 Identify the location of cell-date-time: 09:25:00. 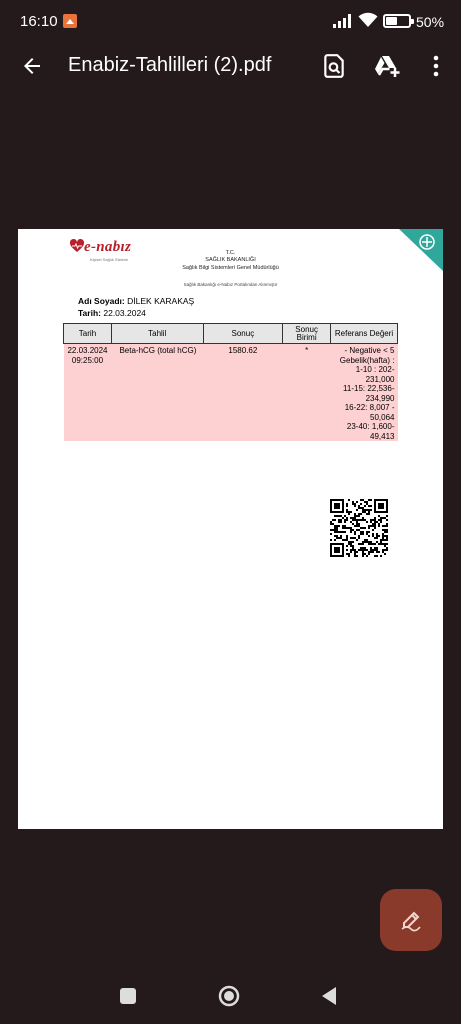
(87, 360).